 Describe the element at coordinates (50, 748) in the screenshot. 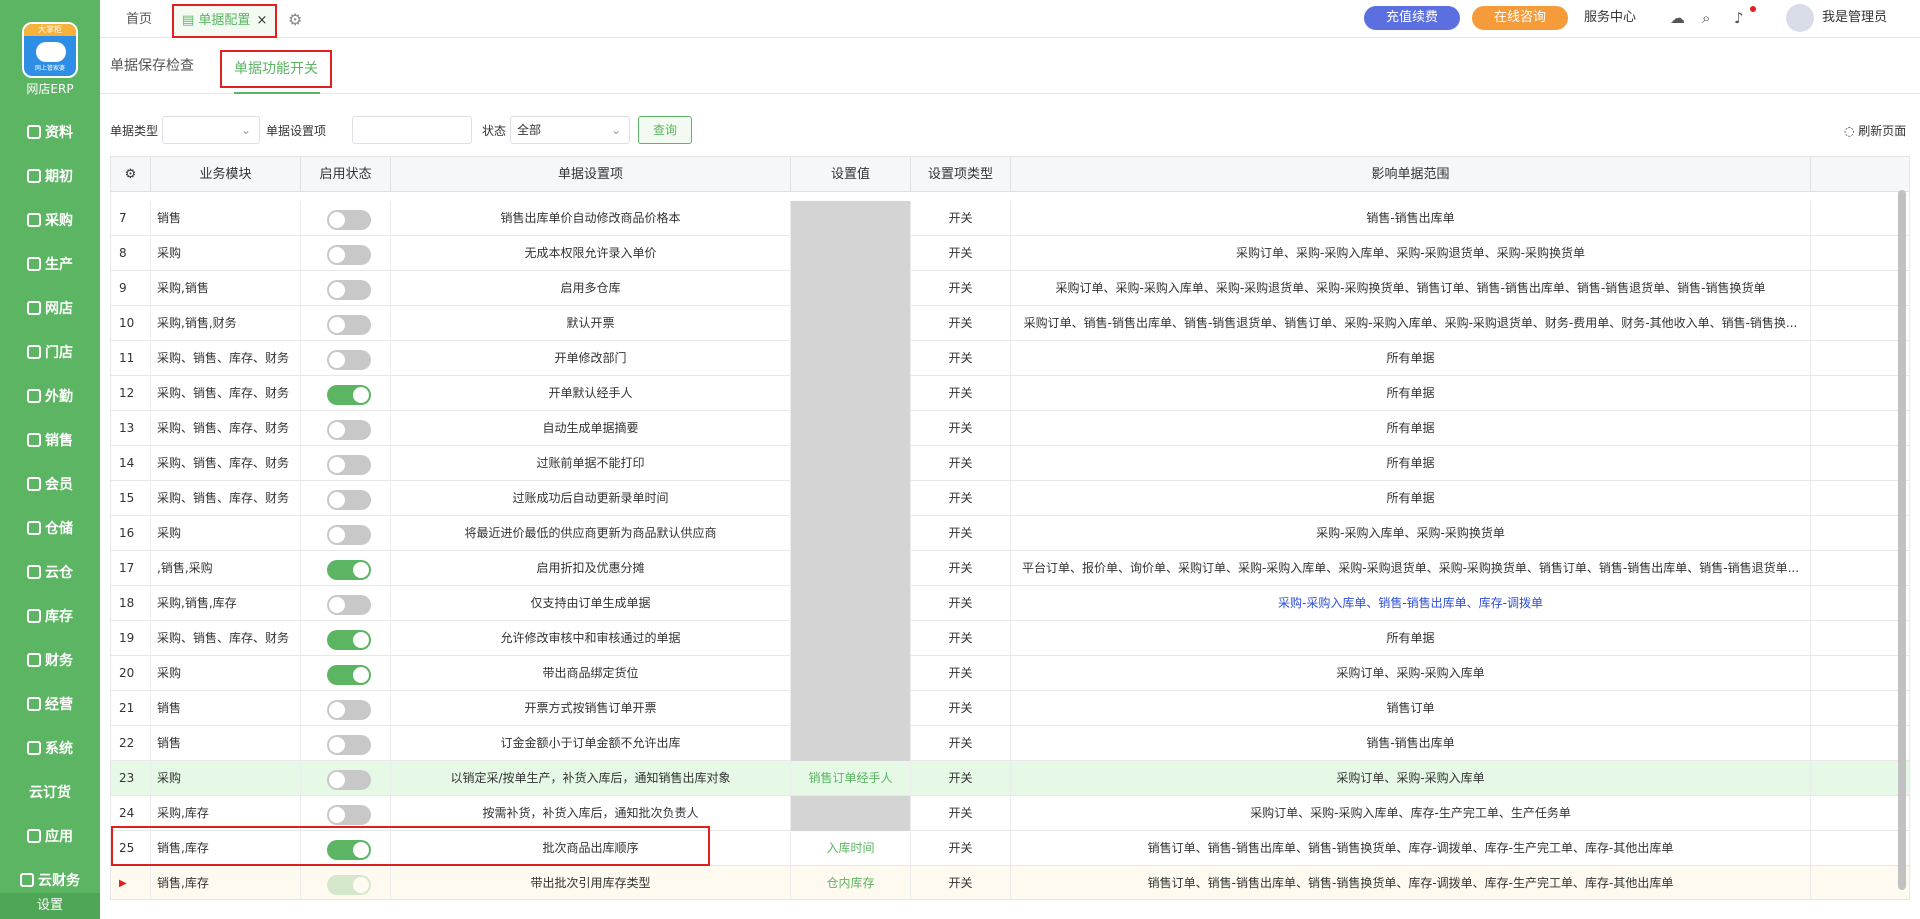

I see `sidebar-item: 系统` at that location.